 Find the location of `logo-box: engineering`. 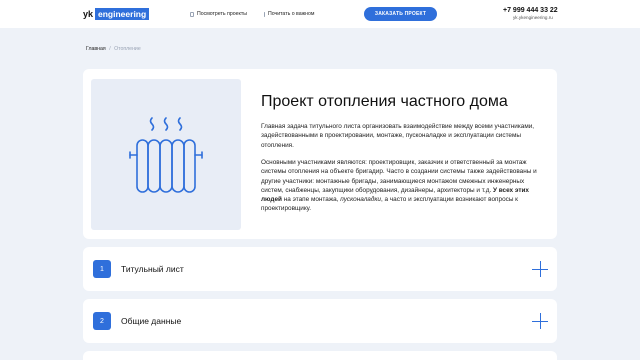

logo-box: engineering is located at coordinates (122, 14).